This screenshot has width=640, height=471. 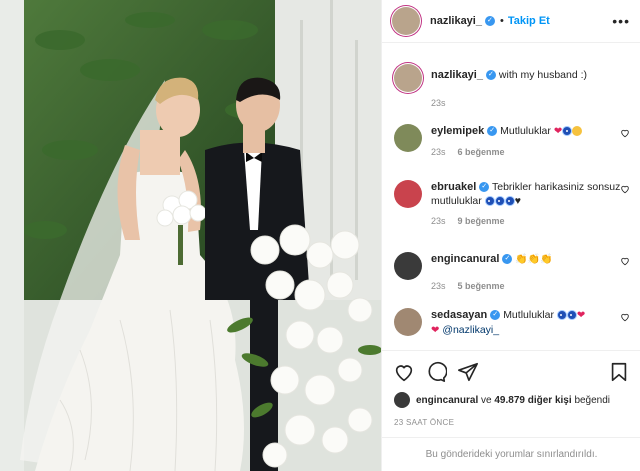 What do you see at coordinates (470, 330) in the screenshot?
I see `comment-mention: @nazlikayi_` at bounding box center [470, 330].